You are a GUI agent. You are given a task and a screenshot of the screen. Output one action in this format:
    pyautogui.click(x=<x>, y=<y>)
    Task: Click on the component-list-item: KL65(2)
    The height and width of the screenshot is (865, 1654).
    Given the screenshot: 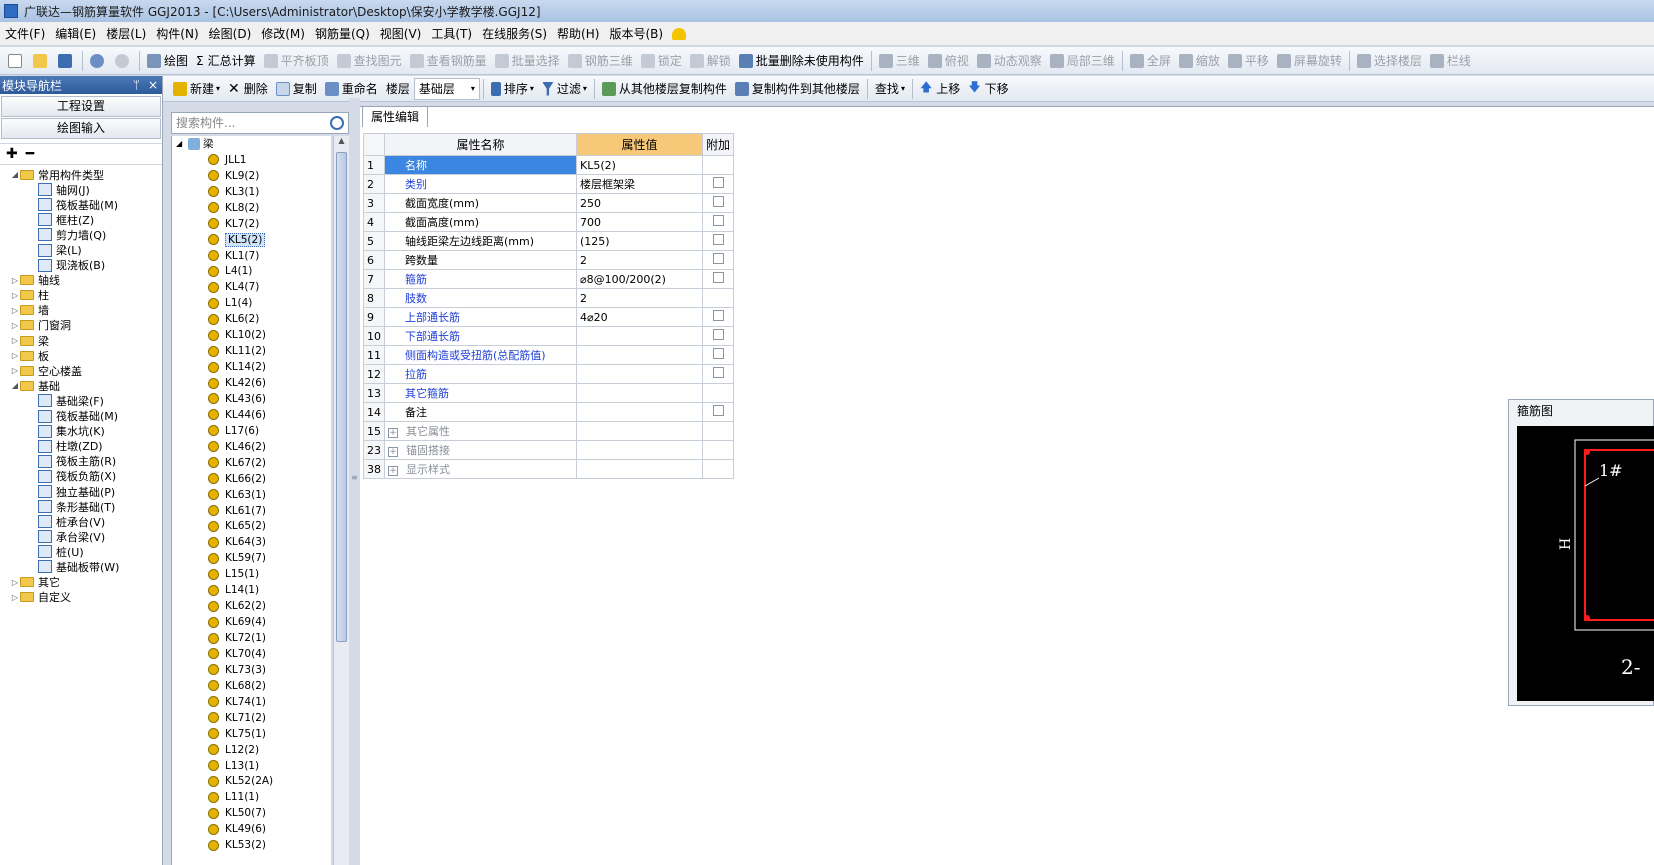 What is the action you would take?
    pyautogui.click(x=251, y=527)
    